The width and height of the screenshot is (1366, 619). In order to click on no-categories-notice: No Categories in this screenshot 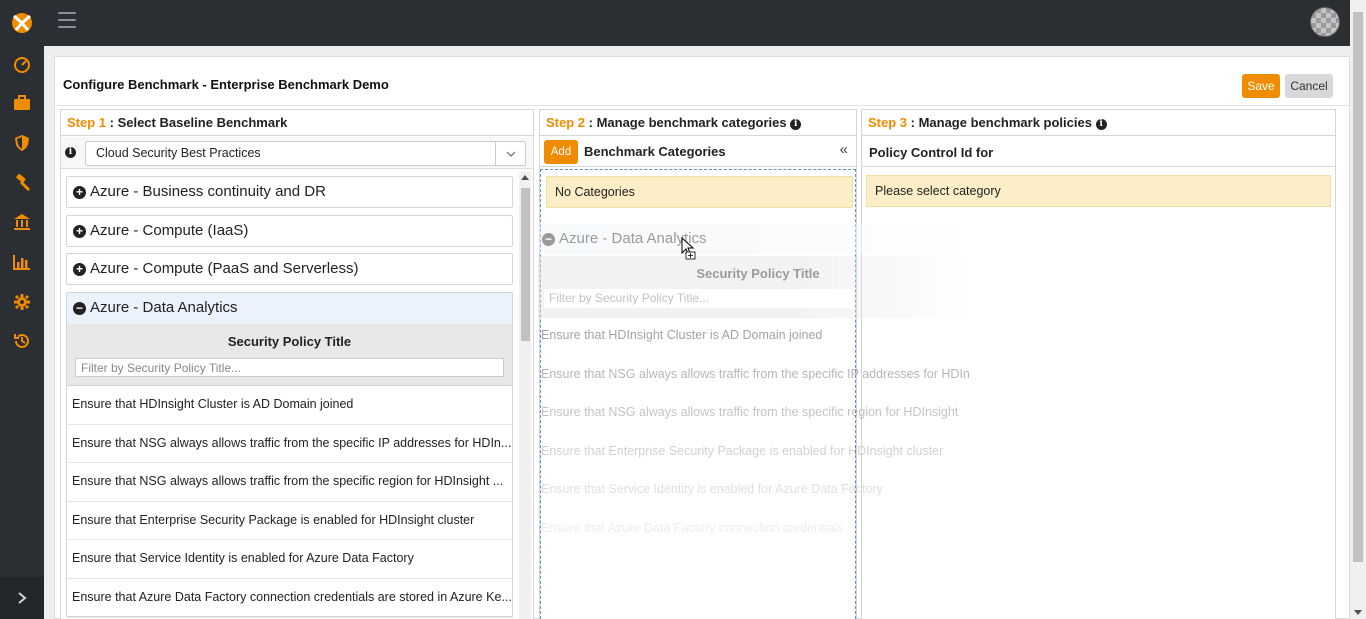, I will do `click(699, 192)`.